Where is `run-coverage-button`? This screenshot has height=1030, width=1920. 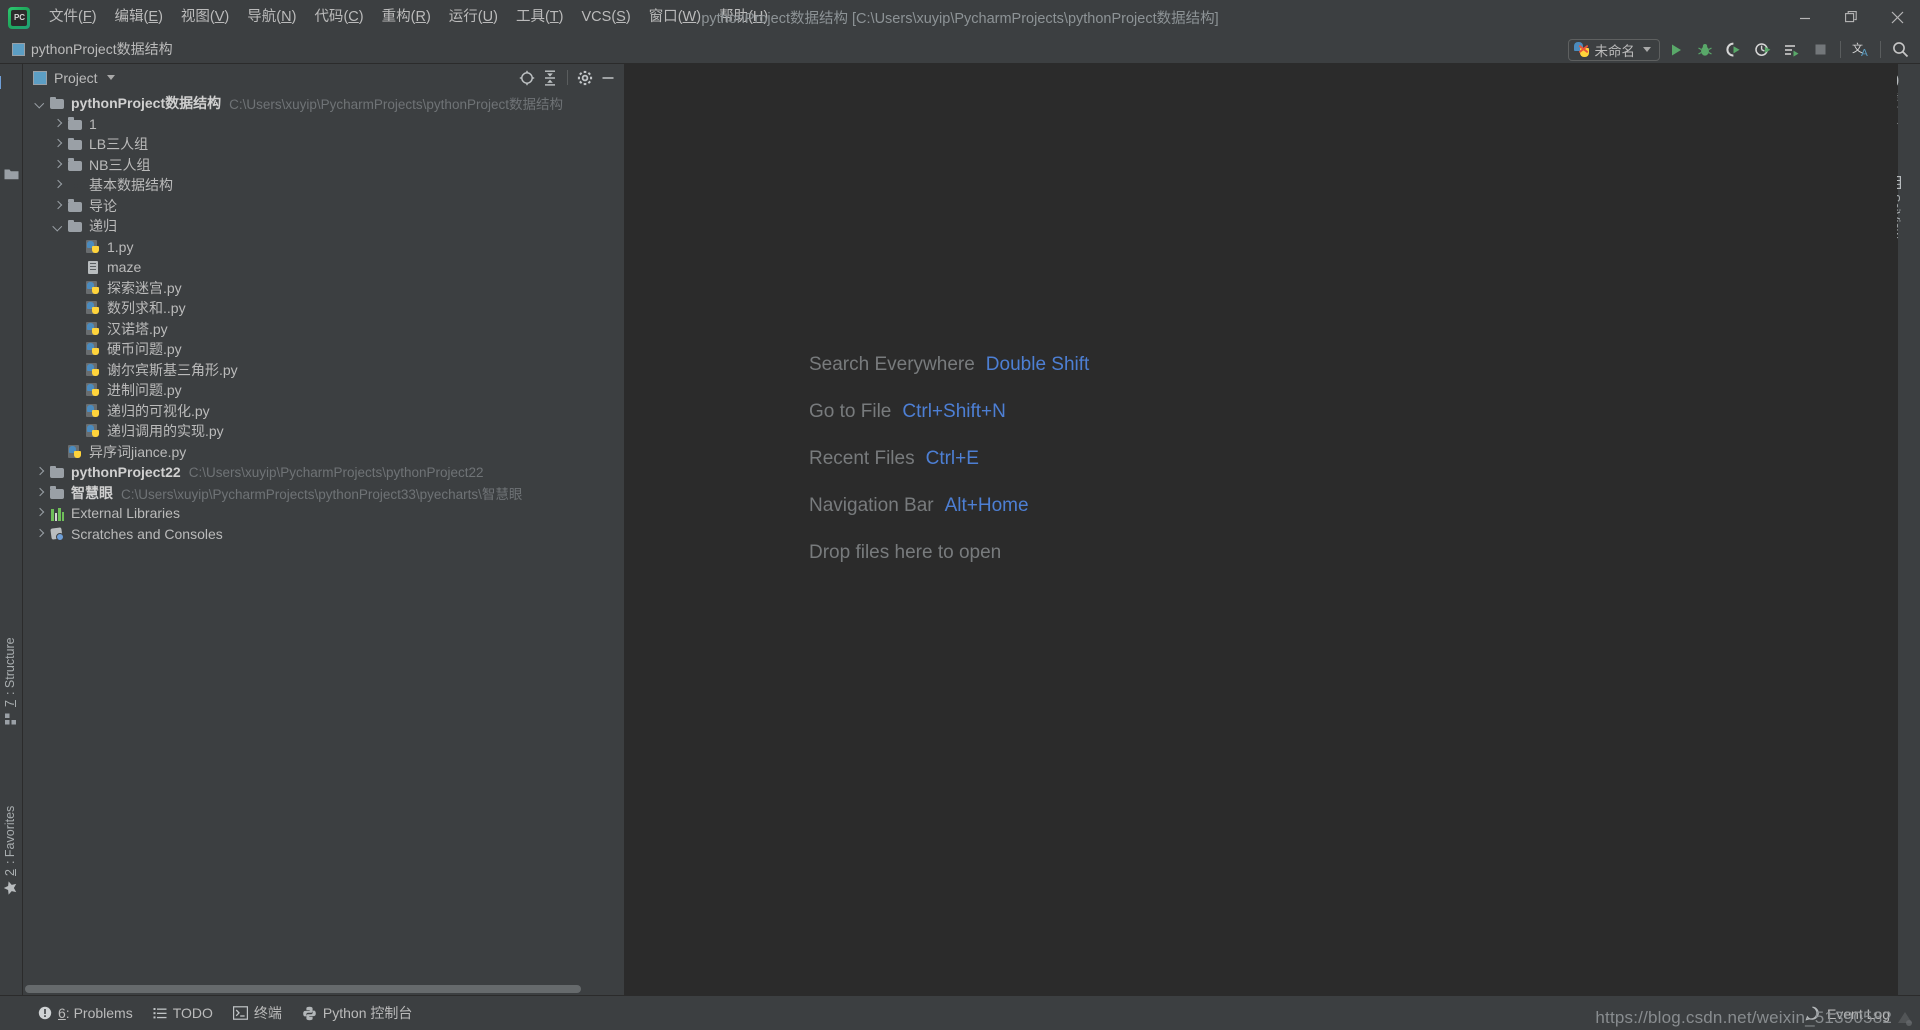
run-coverage-button is located at coordinates (1733, 49).